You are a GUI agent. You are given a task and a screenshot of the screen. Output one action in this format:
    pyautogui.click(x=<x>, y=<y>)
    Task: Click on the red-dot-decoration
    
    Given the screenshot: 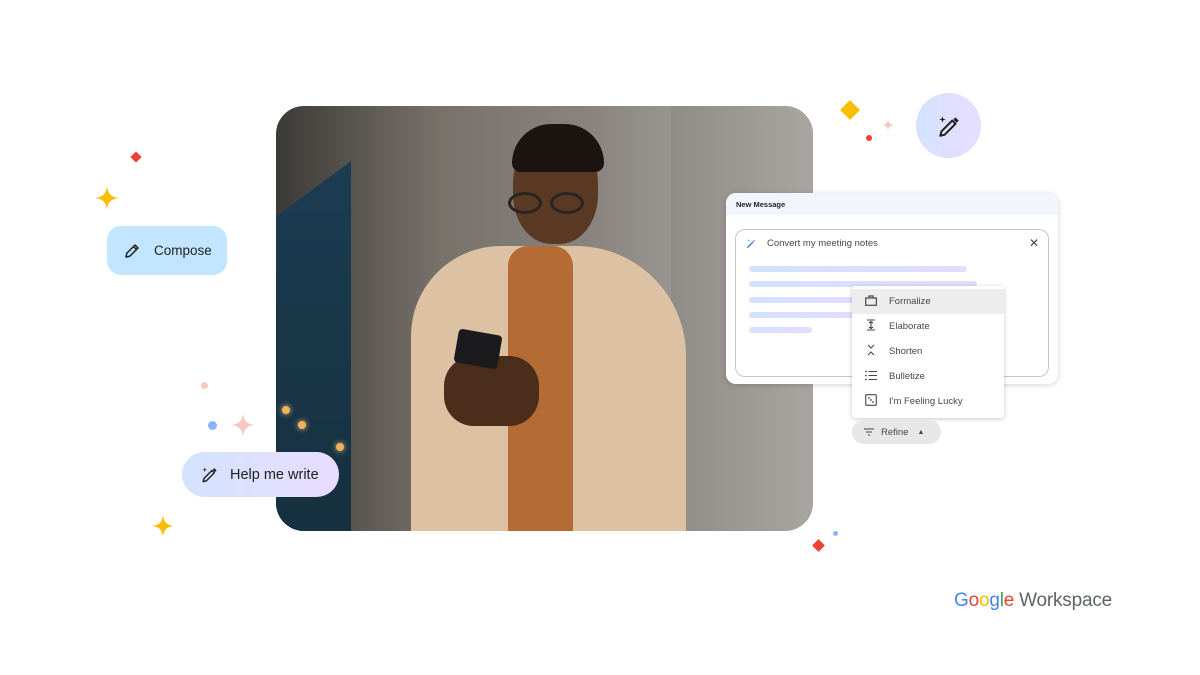 What is the action you would take?
    pyautogui.click(x=869, y=138)
    